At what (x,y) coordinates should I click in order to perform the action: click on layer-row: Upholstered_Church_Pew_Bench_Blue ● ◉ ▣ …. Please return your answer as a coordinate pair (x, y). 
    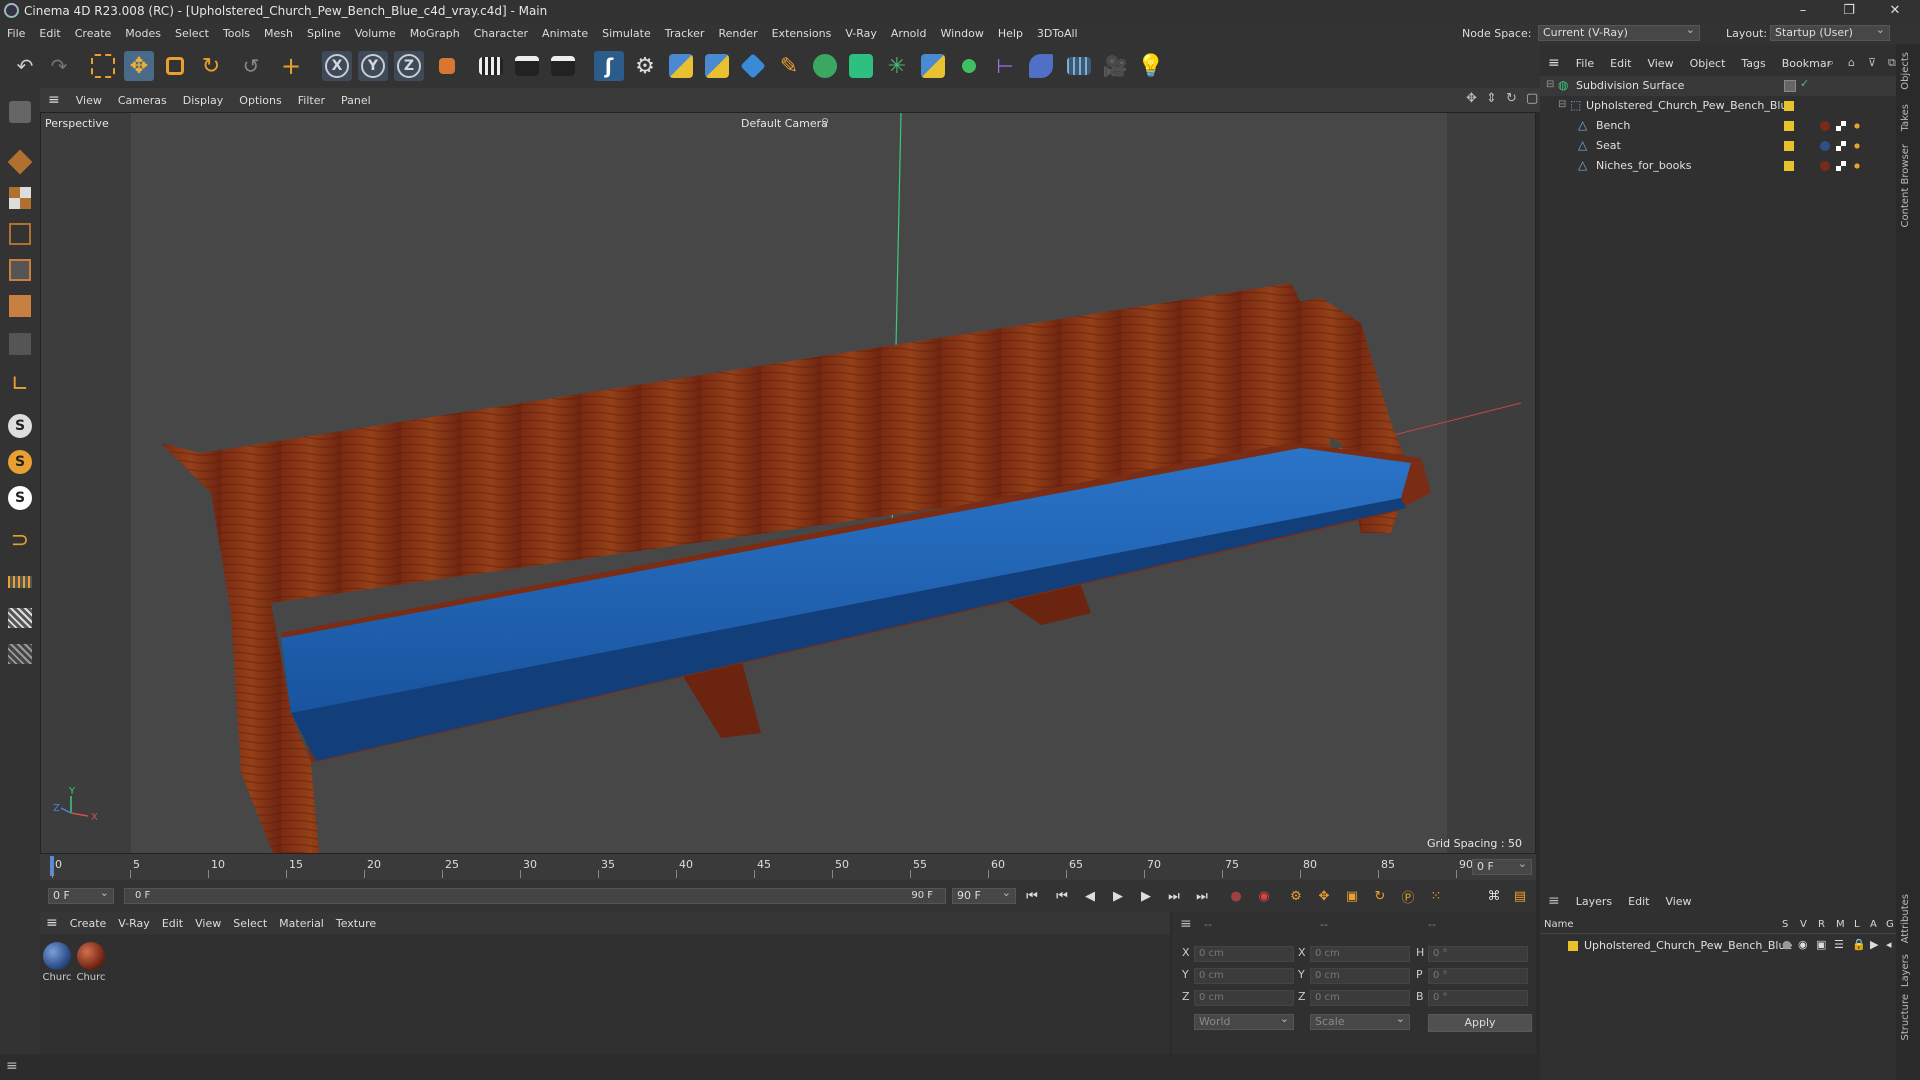
    Looking at the image, I should click on (1718, 946).